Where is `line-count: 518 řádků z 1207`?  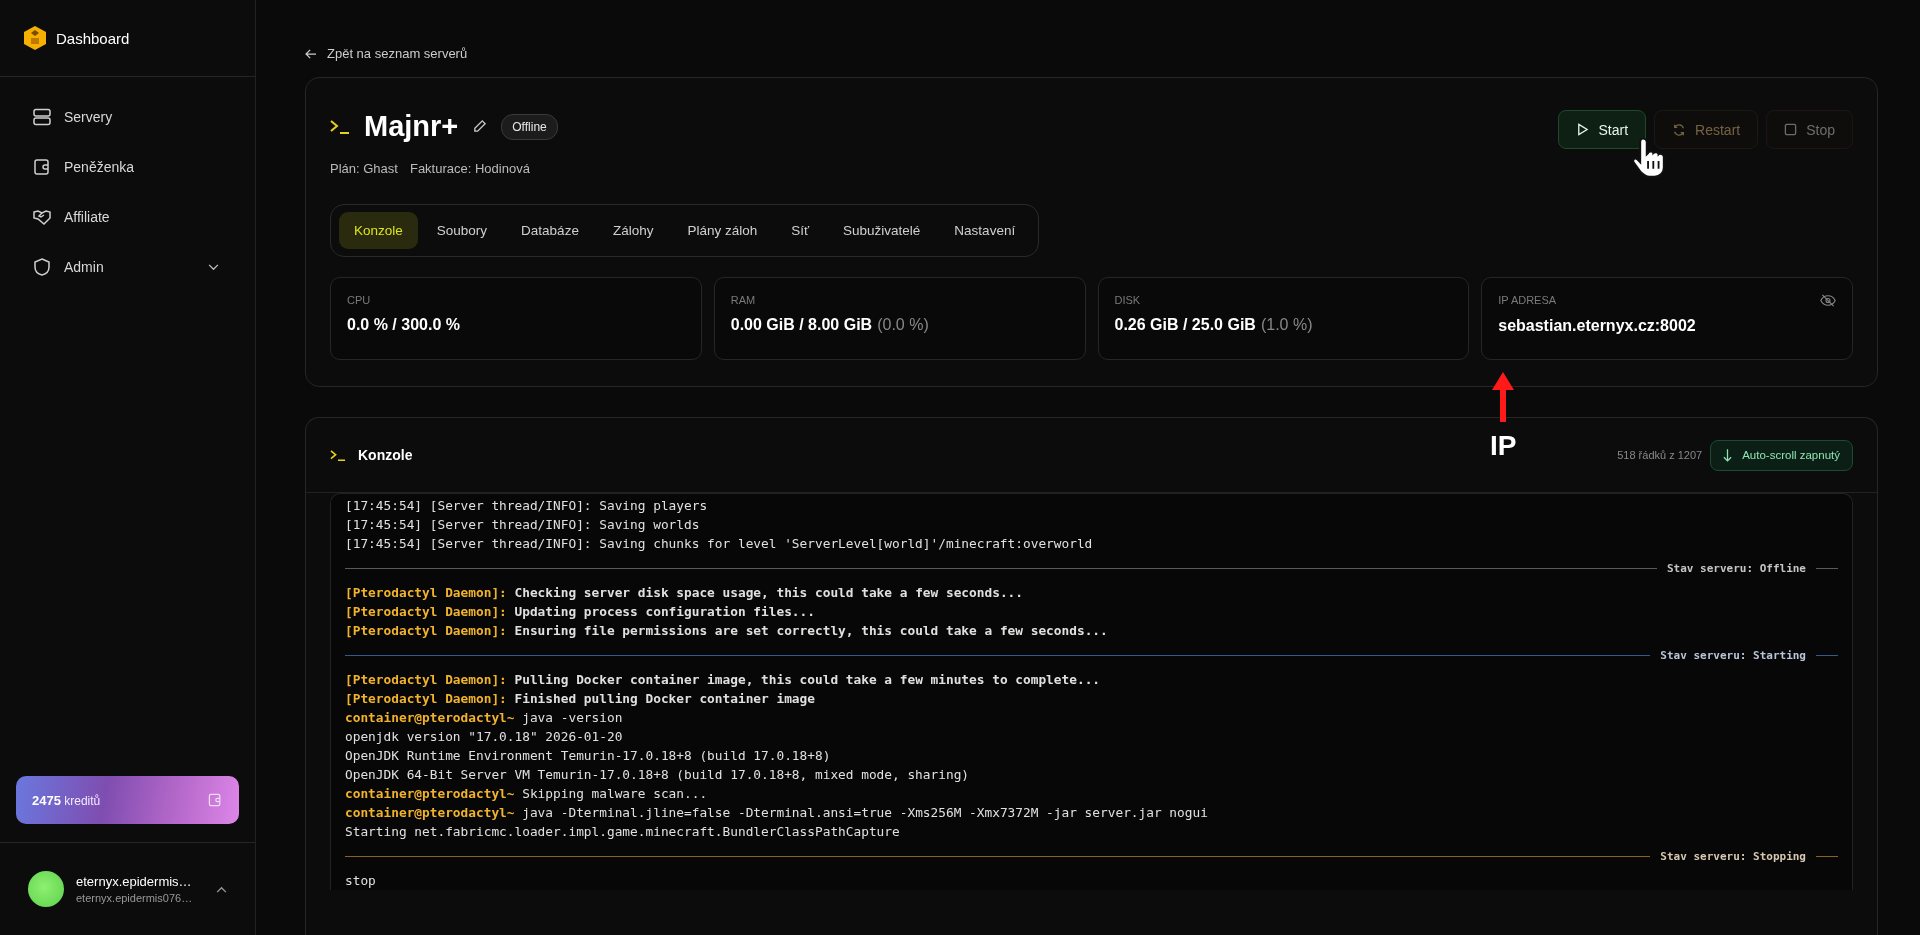
line-count: 518 řádků z 1207 is located at coordinates (1660, 455).